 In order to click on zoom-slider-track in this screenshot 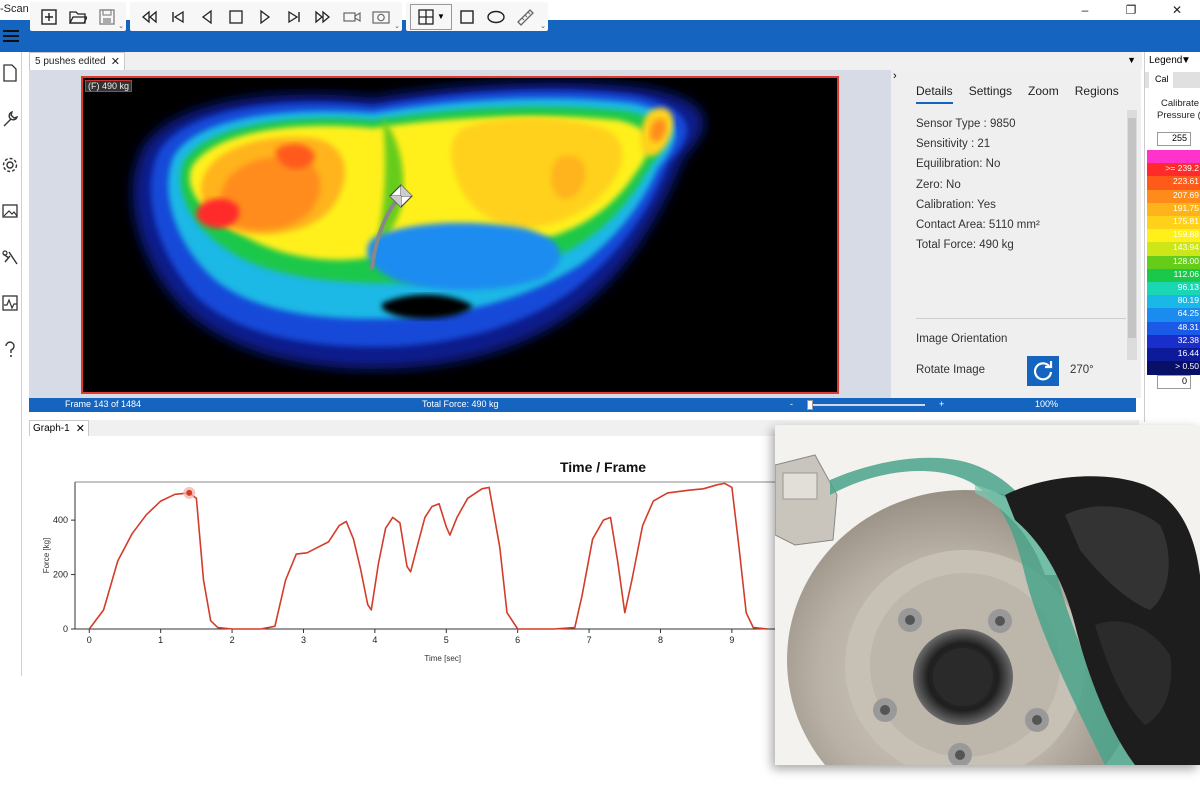, I will do `click(867, 405)`.